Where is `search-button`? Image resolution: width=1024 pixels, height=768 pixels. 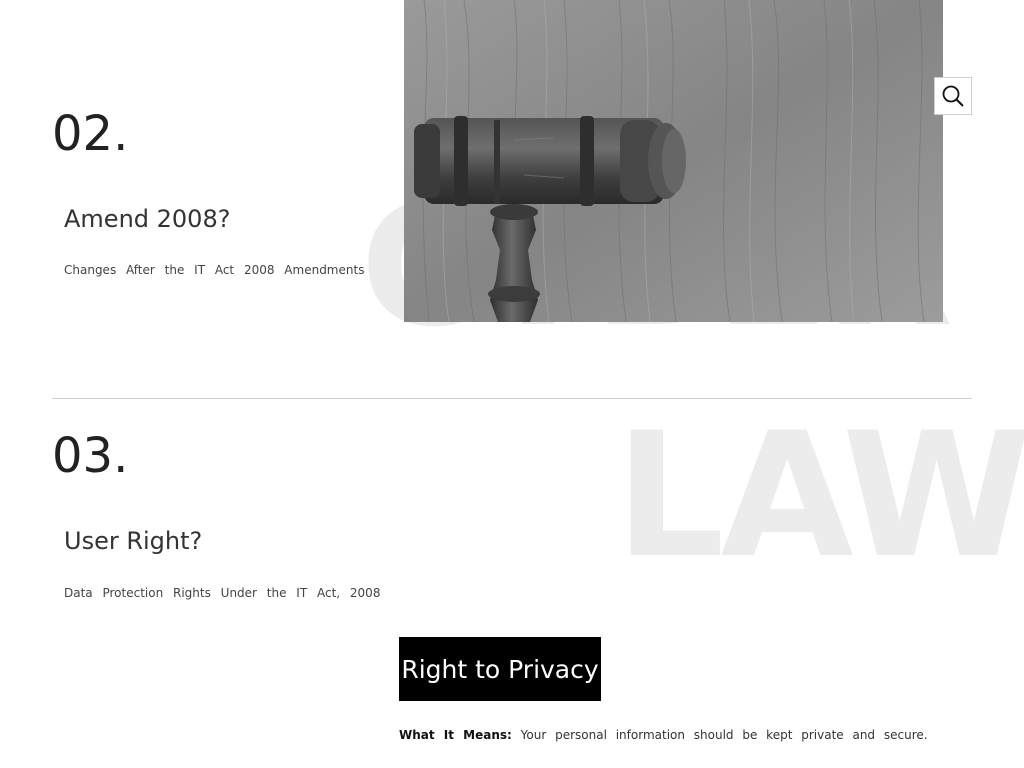 search-button is located at coordinates (953, 96).